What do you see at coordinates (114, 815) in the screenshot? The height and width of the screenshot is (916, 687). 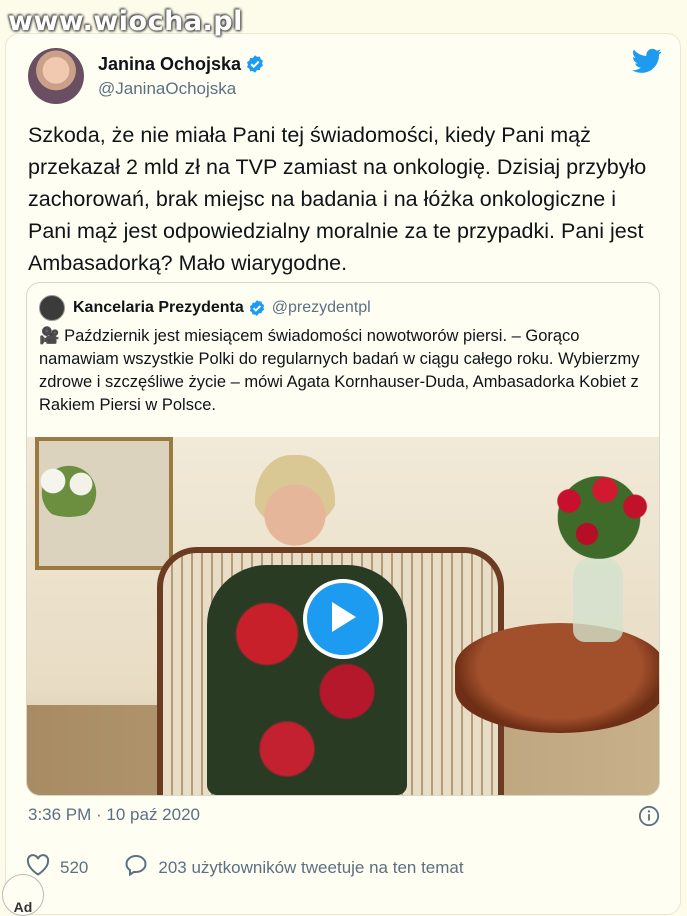 I see `tweet-timestamp: 3:36 PM · 10 paź 2020` at bounding box center [114, 815].